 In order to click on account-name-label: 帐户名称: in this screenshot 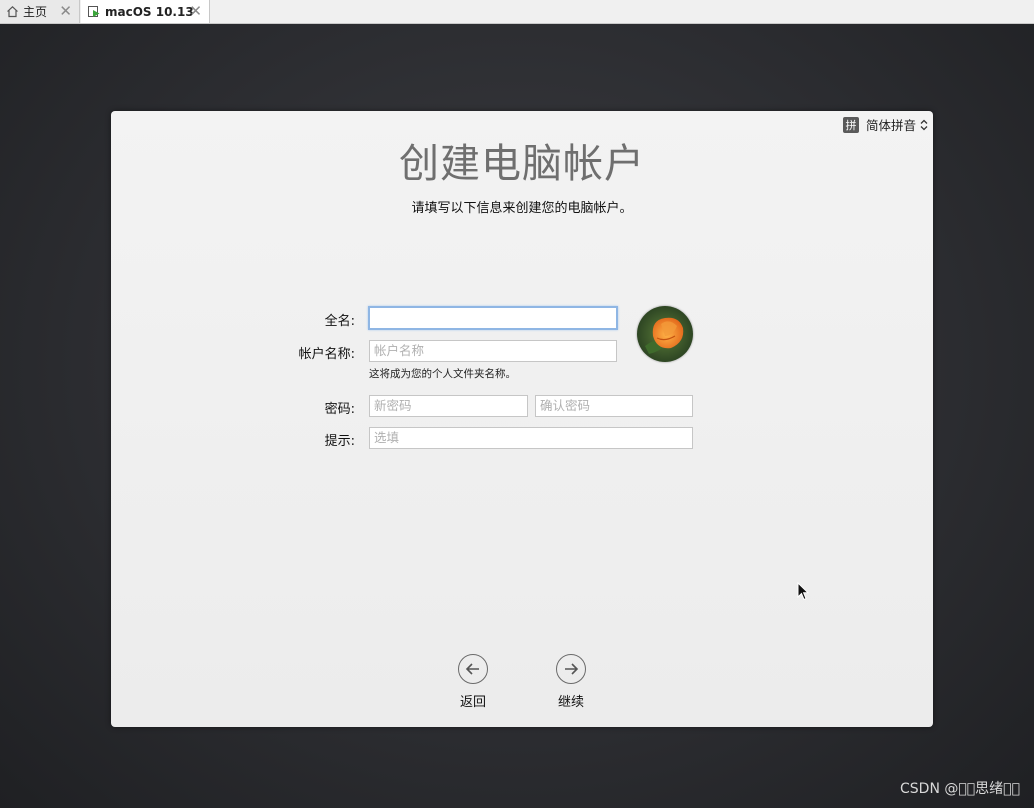, I will do `click(326, 354)`.